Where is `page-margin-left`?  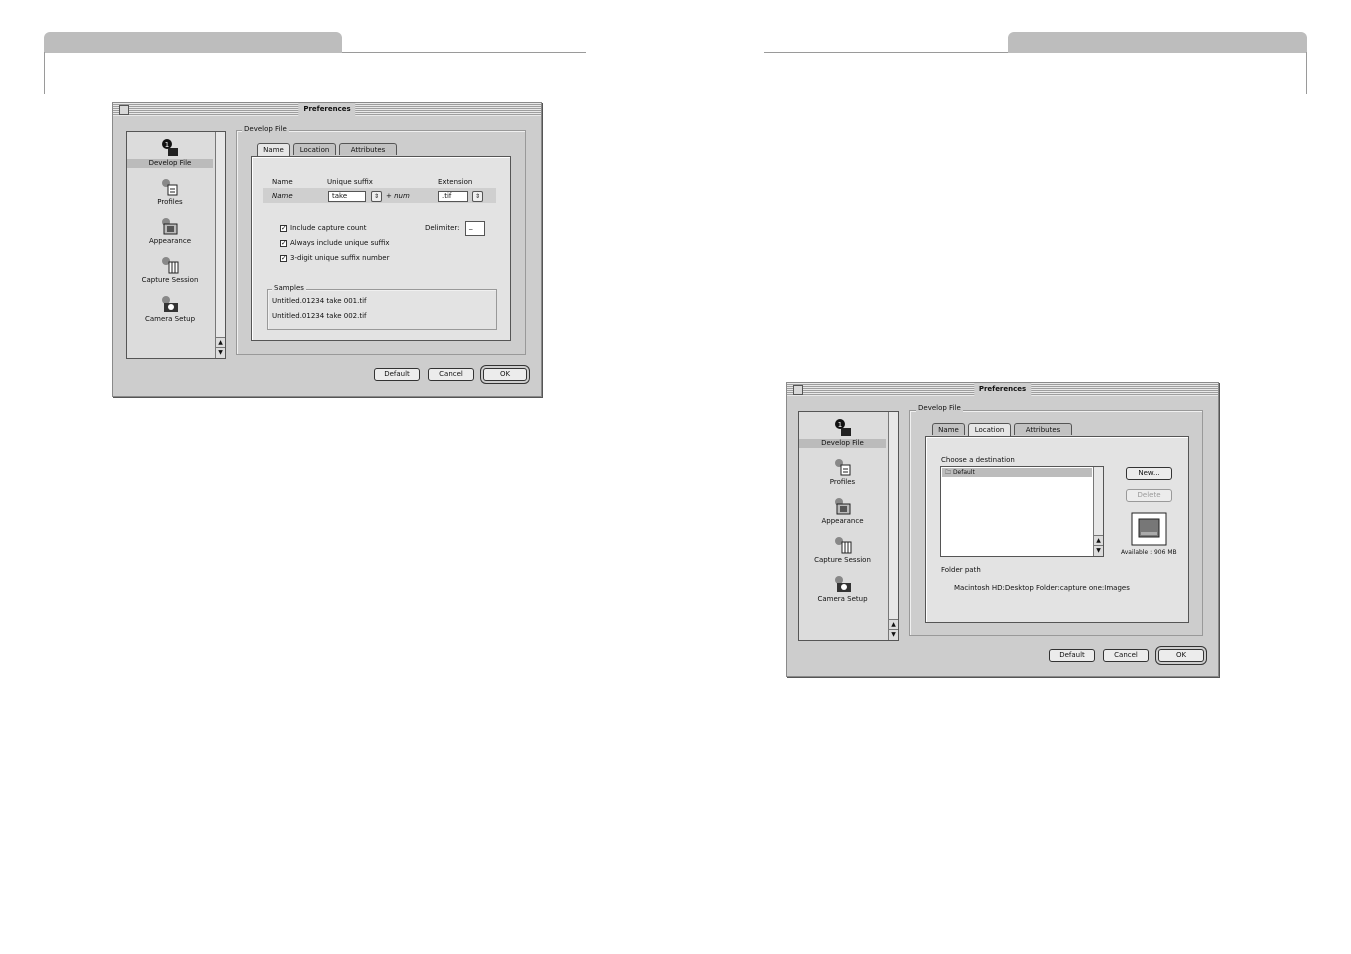 page-margin-left is located at coordinates (44, 73).